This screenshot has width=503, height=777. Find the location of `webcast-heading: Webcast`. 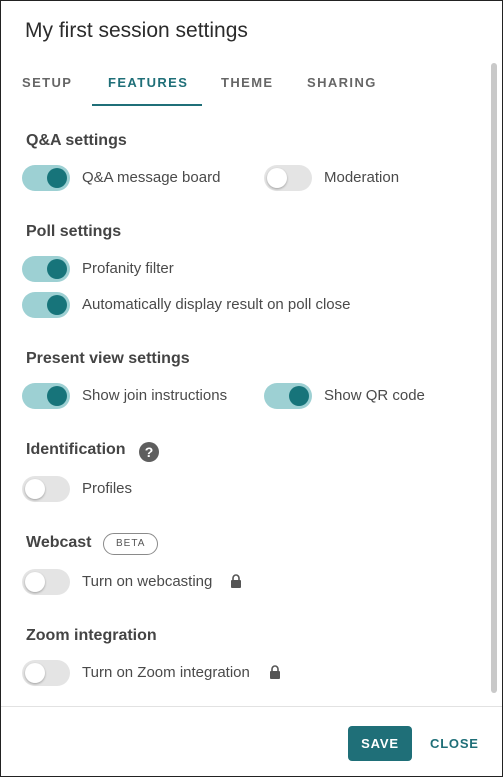

webcast-heading: Webcast is located at coordinates (59, 542).